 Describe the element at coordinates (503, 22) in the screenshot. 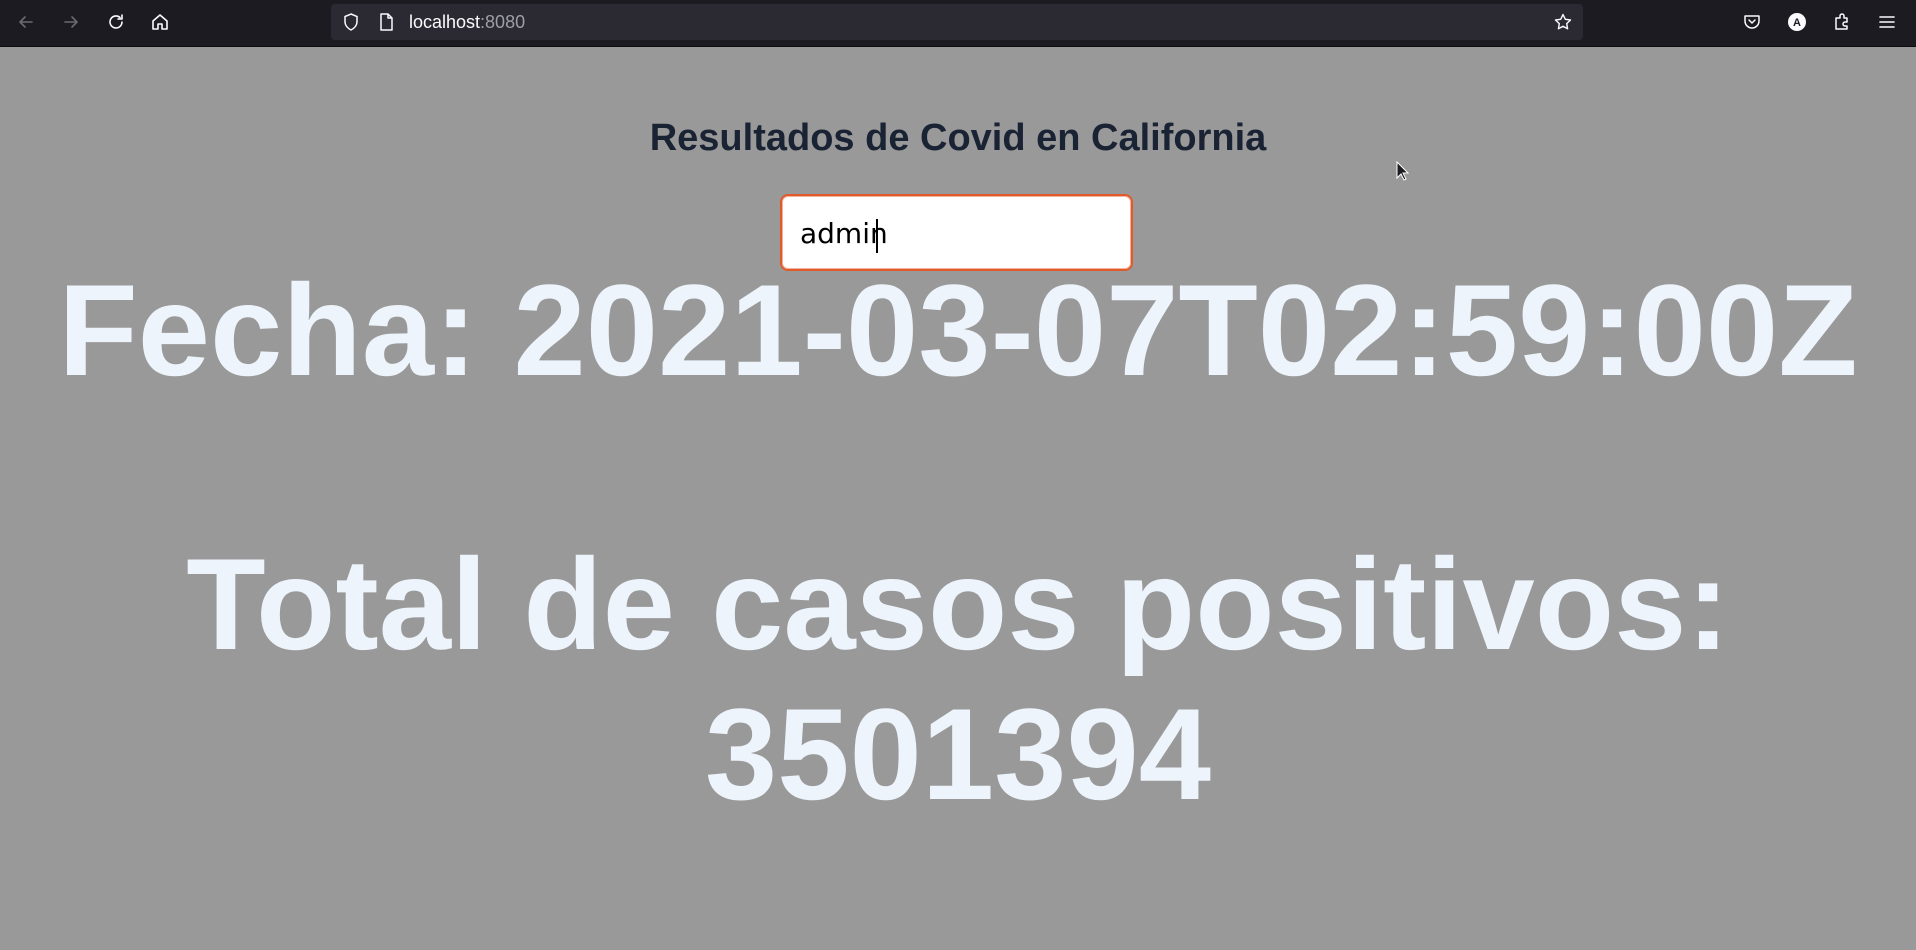

I see `url-port: :8080` at that location.